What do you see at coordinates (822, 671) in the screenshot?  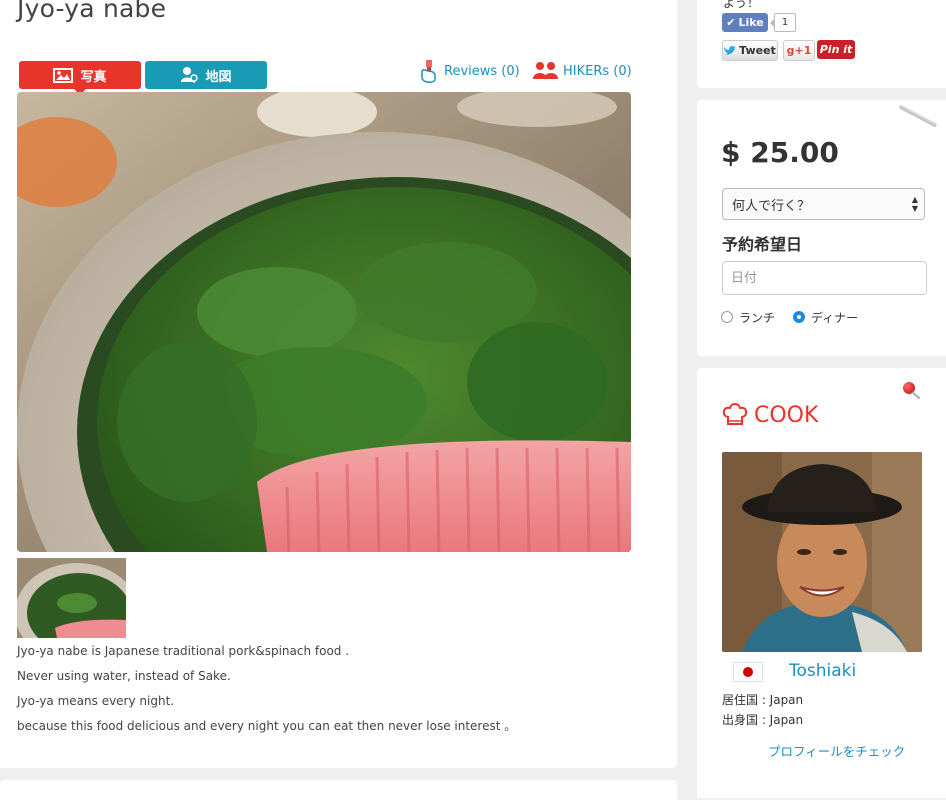 I see `cook-name: Toshiaki` at bounding box center [822, 671].